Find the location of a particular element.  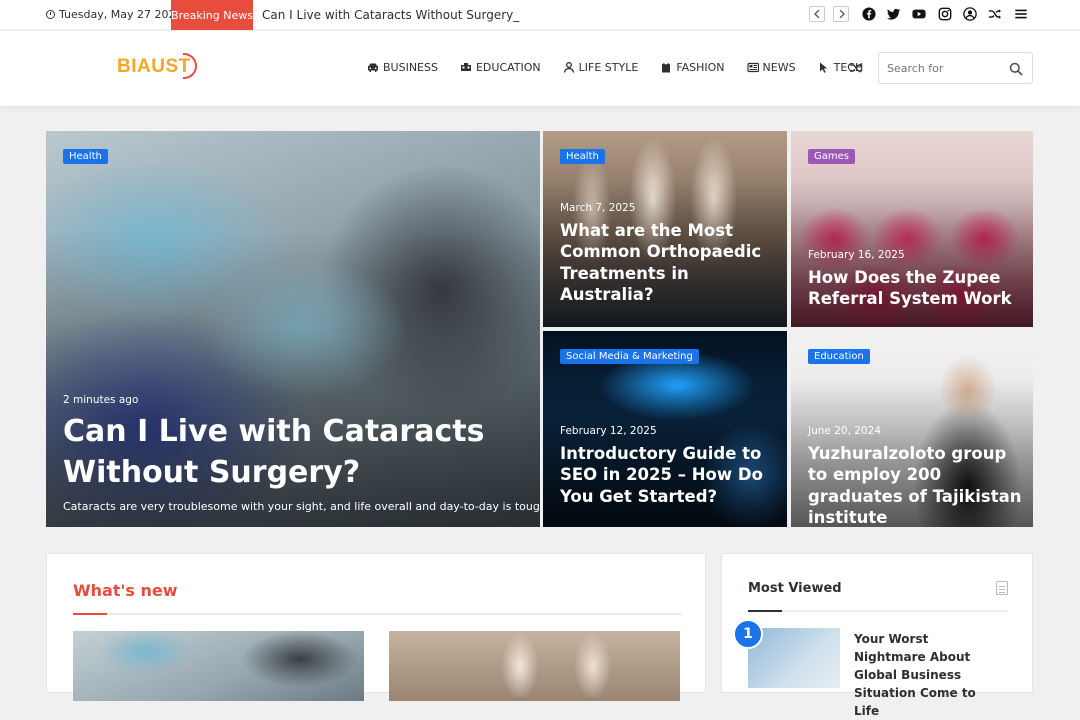

category-badge: Games is located at coordinates (831, 156).